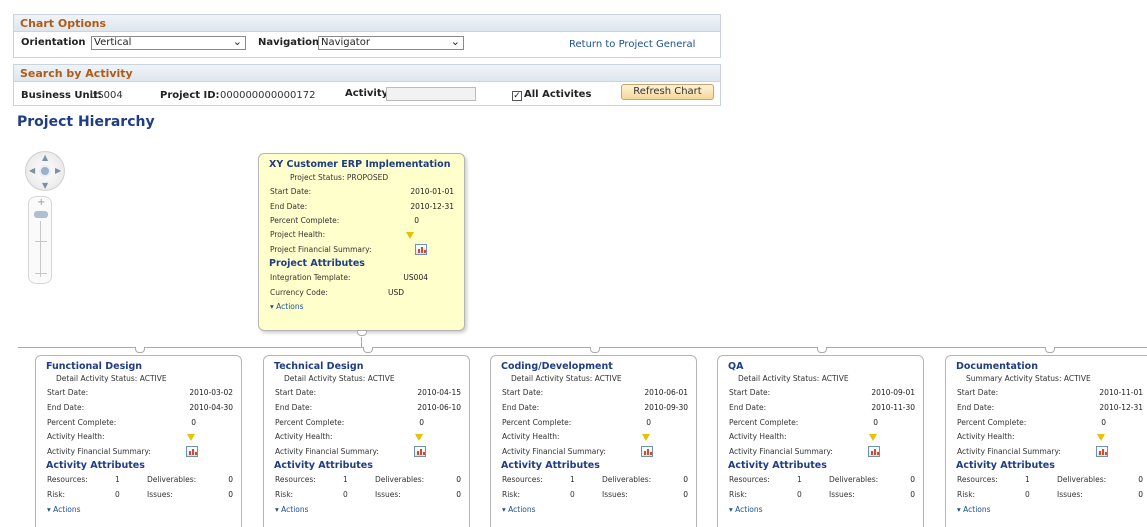 The height and width of the screenshot is (527, 1147). I want to click on activity-status: Summary Activity Status: ACTIVE, so click(1028, 378).